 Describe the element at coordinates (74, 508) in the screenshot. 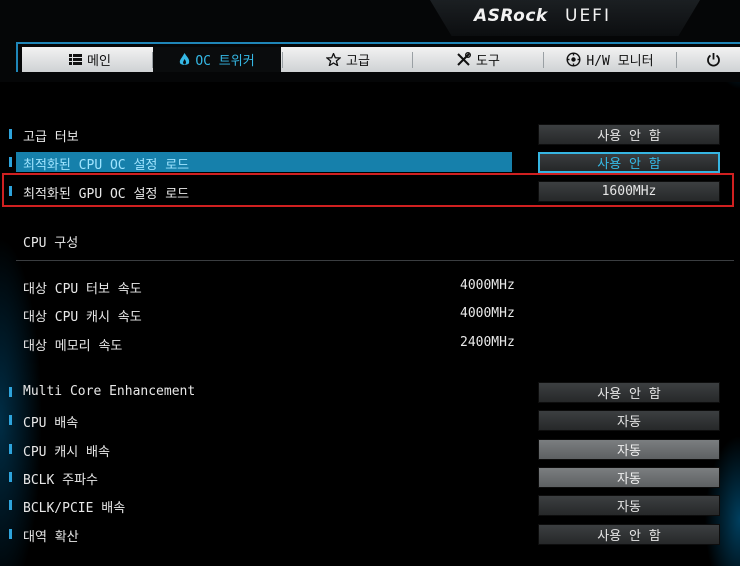

I see `setting-label-bclk-pcie-ratio: BCLK/PCIE 배속` at that location.